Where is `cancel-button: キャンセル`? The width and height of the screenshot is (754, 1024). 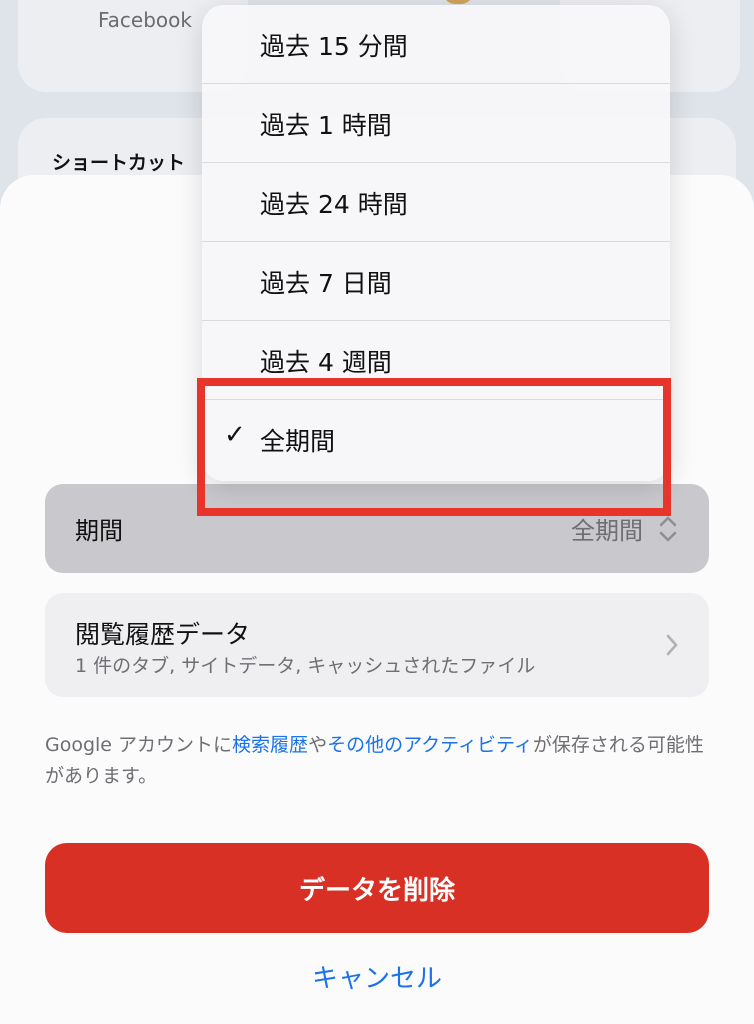 cancel-button: キャンセル is located at coordinates (377, 976).